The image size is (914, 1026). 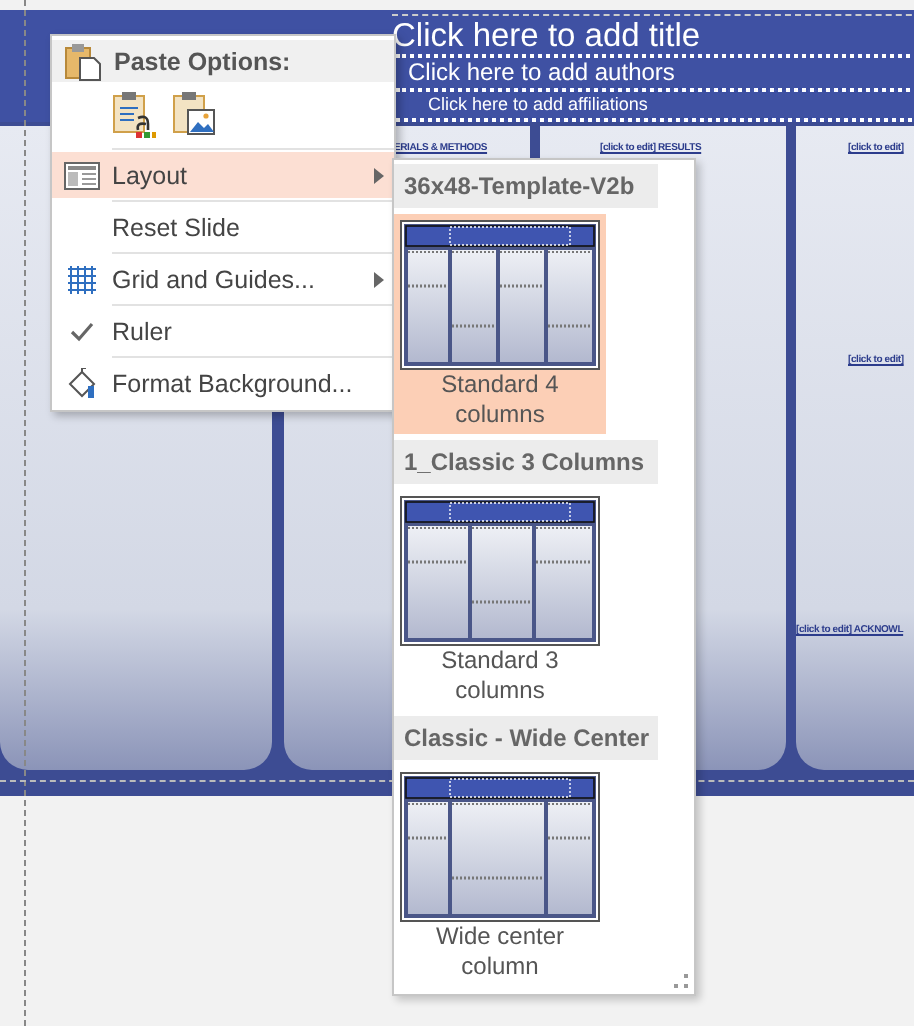 I want to click on authors-placeholder: Click here to add authors, so click(x=655, y=73).